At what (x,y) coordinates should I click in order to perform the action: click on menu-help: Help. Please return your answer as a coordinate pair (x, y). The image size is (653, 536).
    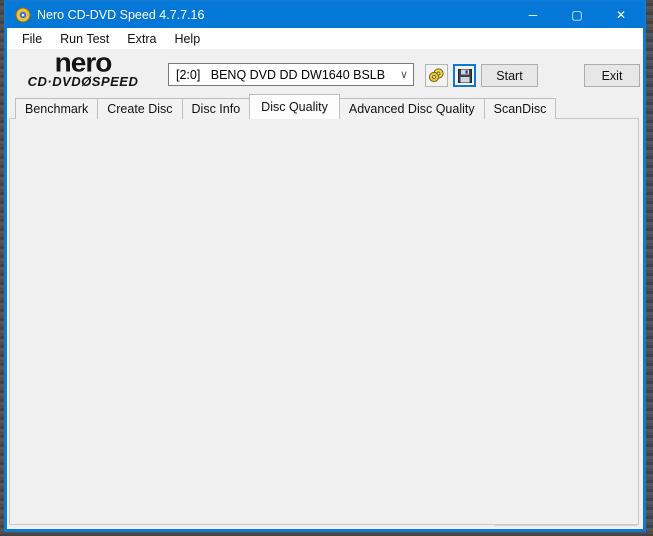
    Looking at the image, I should click on (187, 39).